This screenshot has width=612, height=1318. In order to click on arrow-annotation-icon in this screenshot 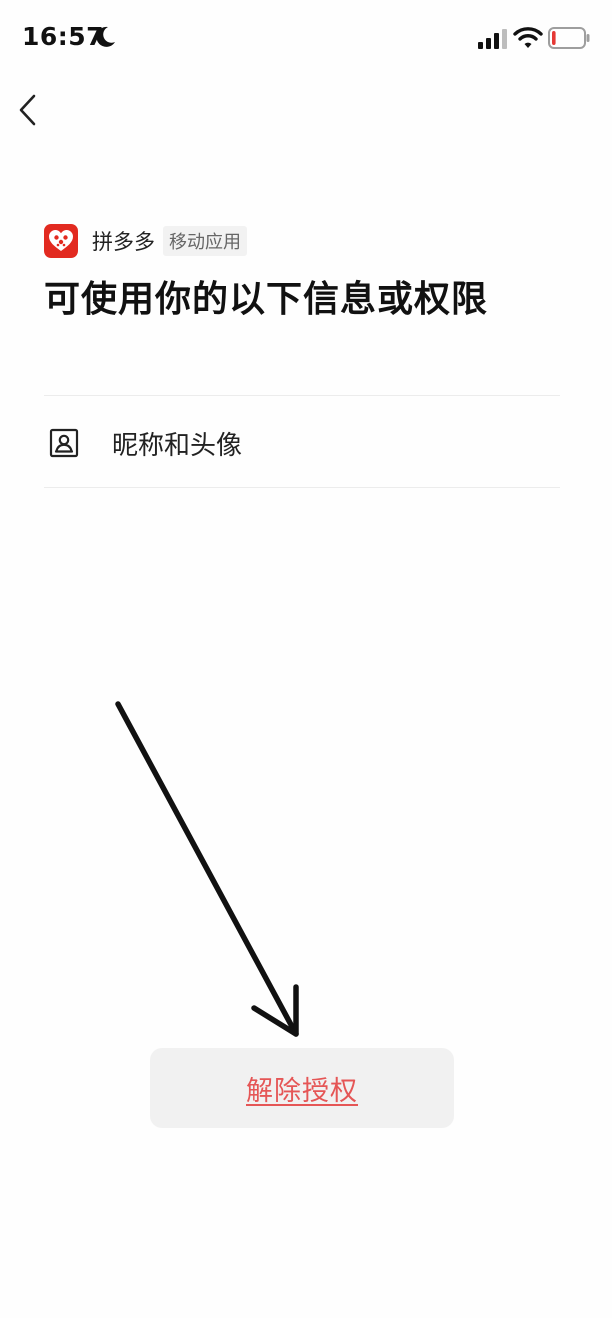, I will do `click(207, 869)`.